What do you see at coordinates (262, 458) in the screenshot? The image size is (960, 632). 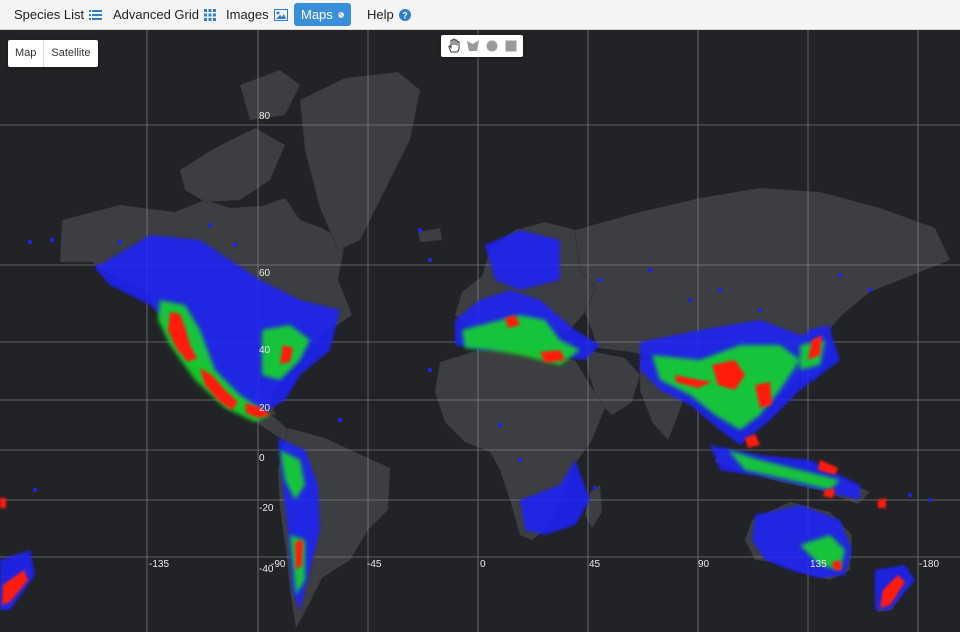 I see `lat-label-0: 0` at bounding box center [262, 458].